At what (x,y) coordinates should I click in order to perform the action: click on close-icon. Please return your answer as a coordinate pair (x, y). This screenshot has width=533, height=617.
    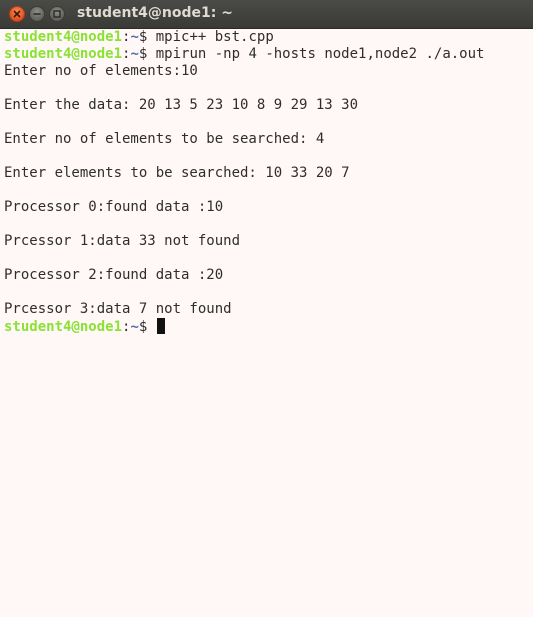
    Looking at the image, I should click on (17, 14).